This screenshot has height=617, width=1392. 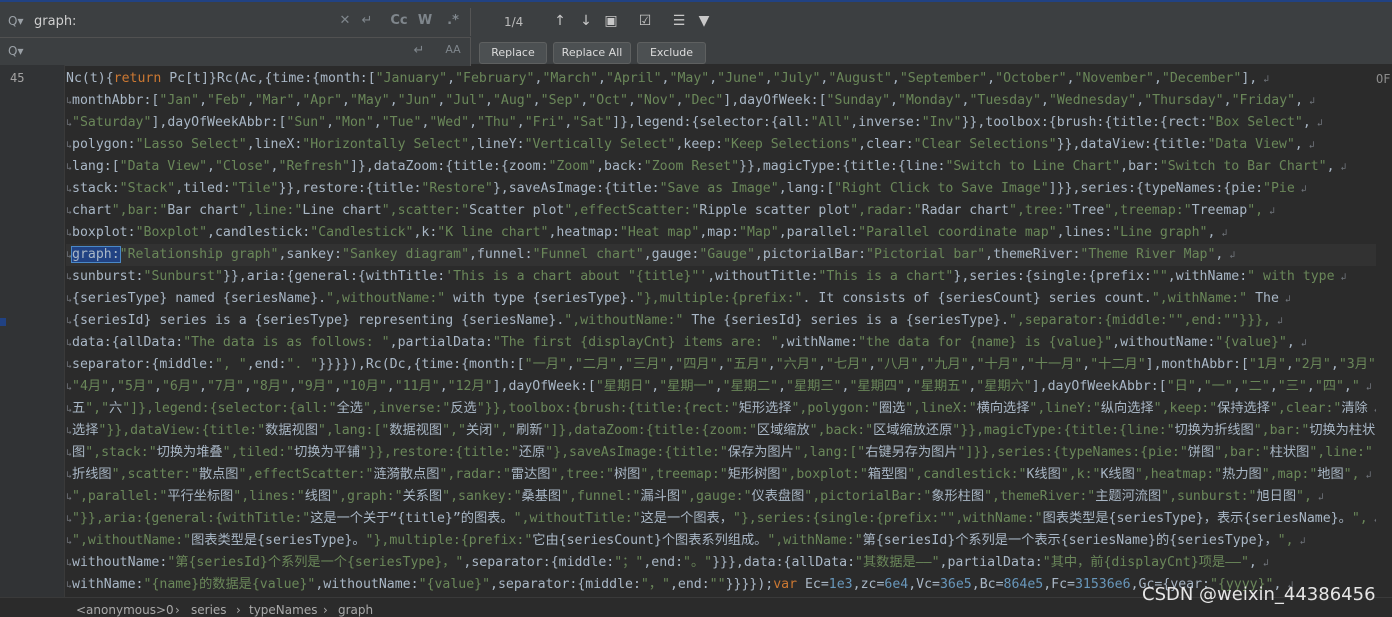 I want to click on right-edge-text: OF, so click(x=1383, y=79).